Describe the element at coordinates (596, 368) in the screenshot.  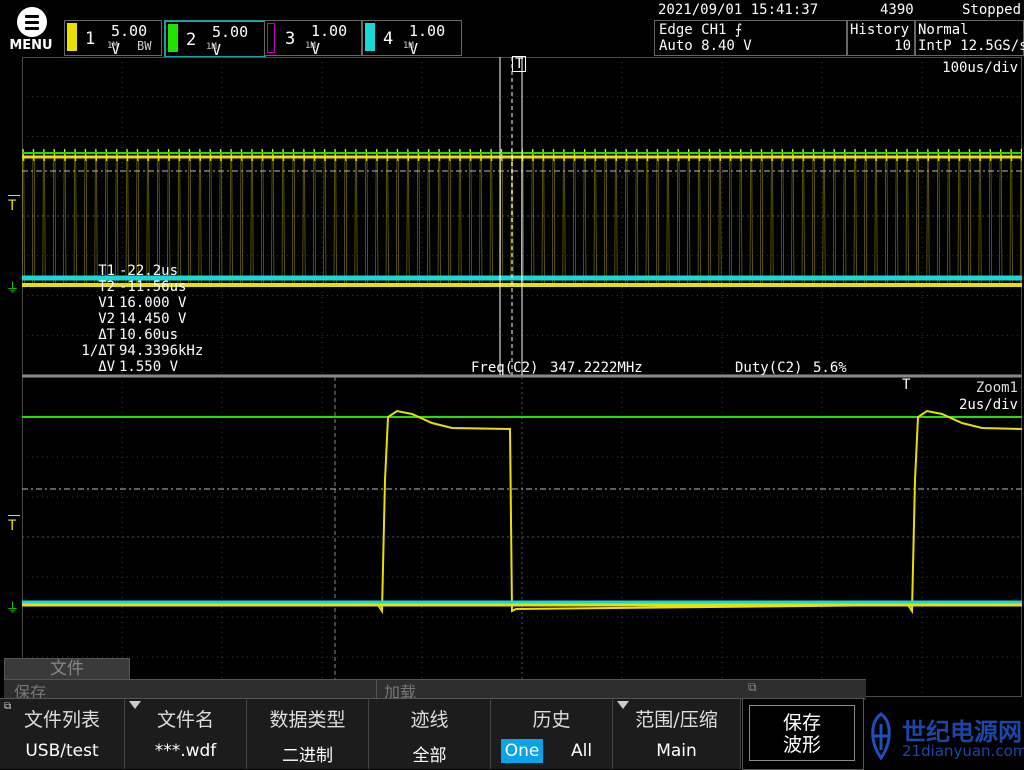
I see `freq-value: 347.2222MHz` at that location.